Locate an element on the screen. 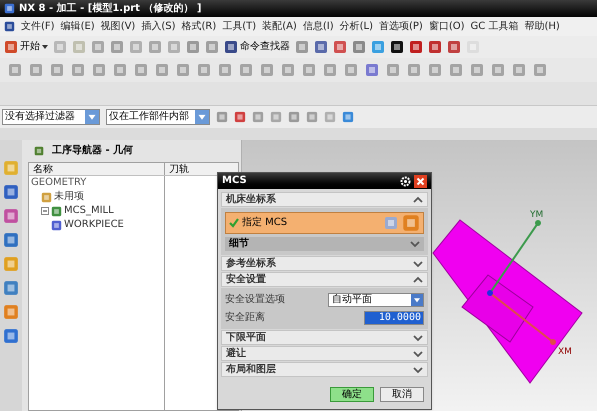 Image resolution: width=597 pixels, height=411 pixels. selection-filter-dropdown: 没有选择过滤器 is located at coordinates (51, 117).